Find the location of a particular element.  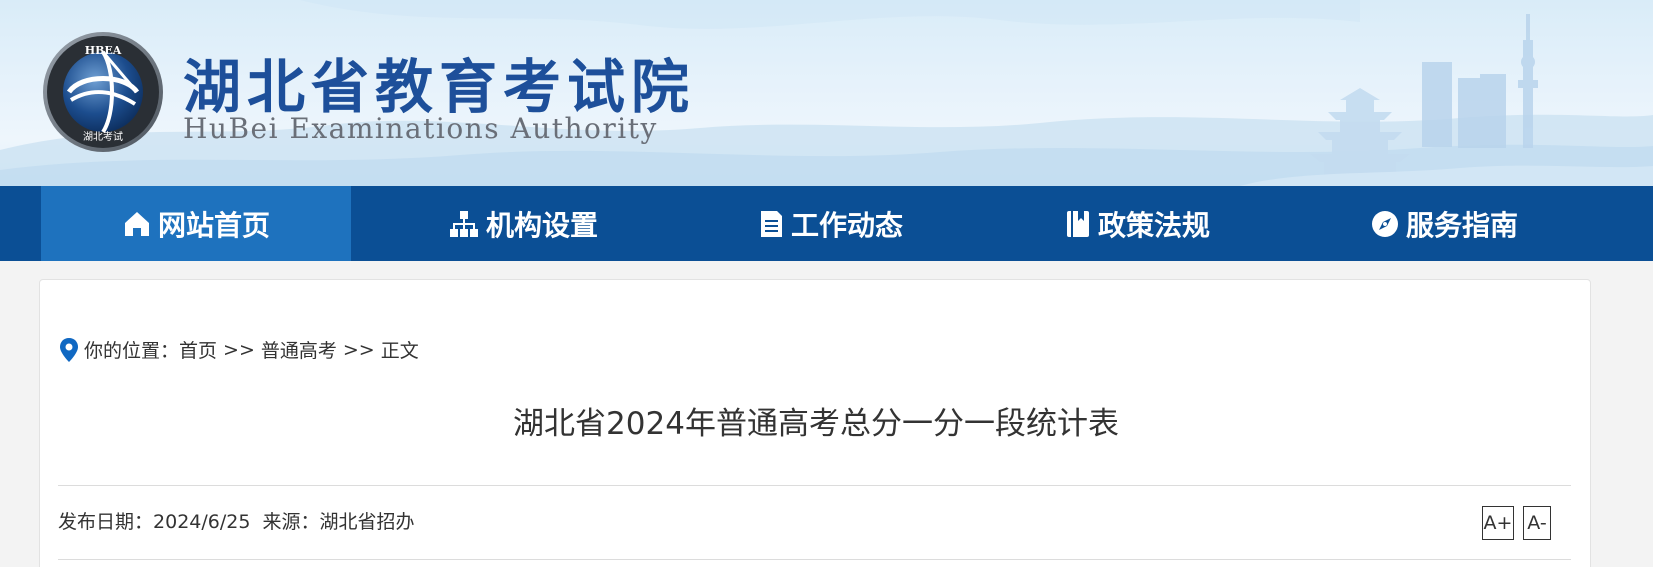

nav-item-organization: 机构设置 is located at coordinates (523, 223).